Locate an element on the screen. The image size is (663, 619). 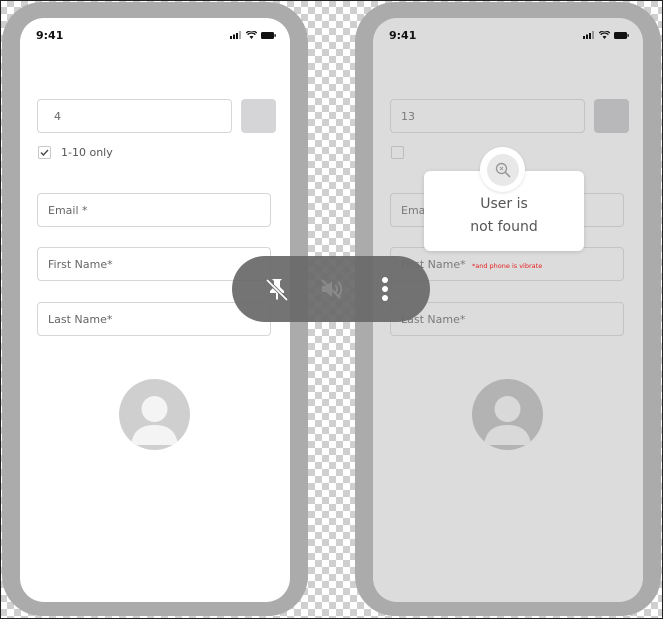
user-not-found-toast: User is not found is located at coordinates (504, 199).